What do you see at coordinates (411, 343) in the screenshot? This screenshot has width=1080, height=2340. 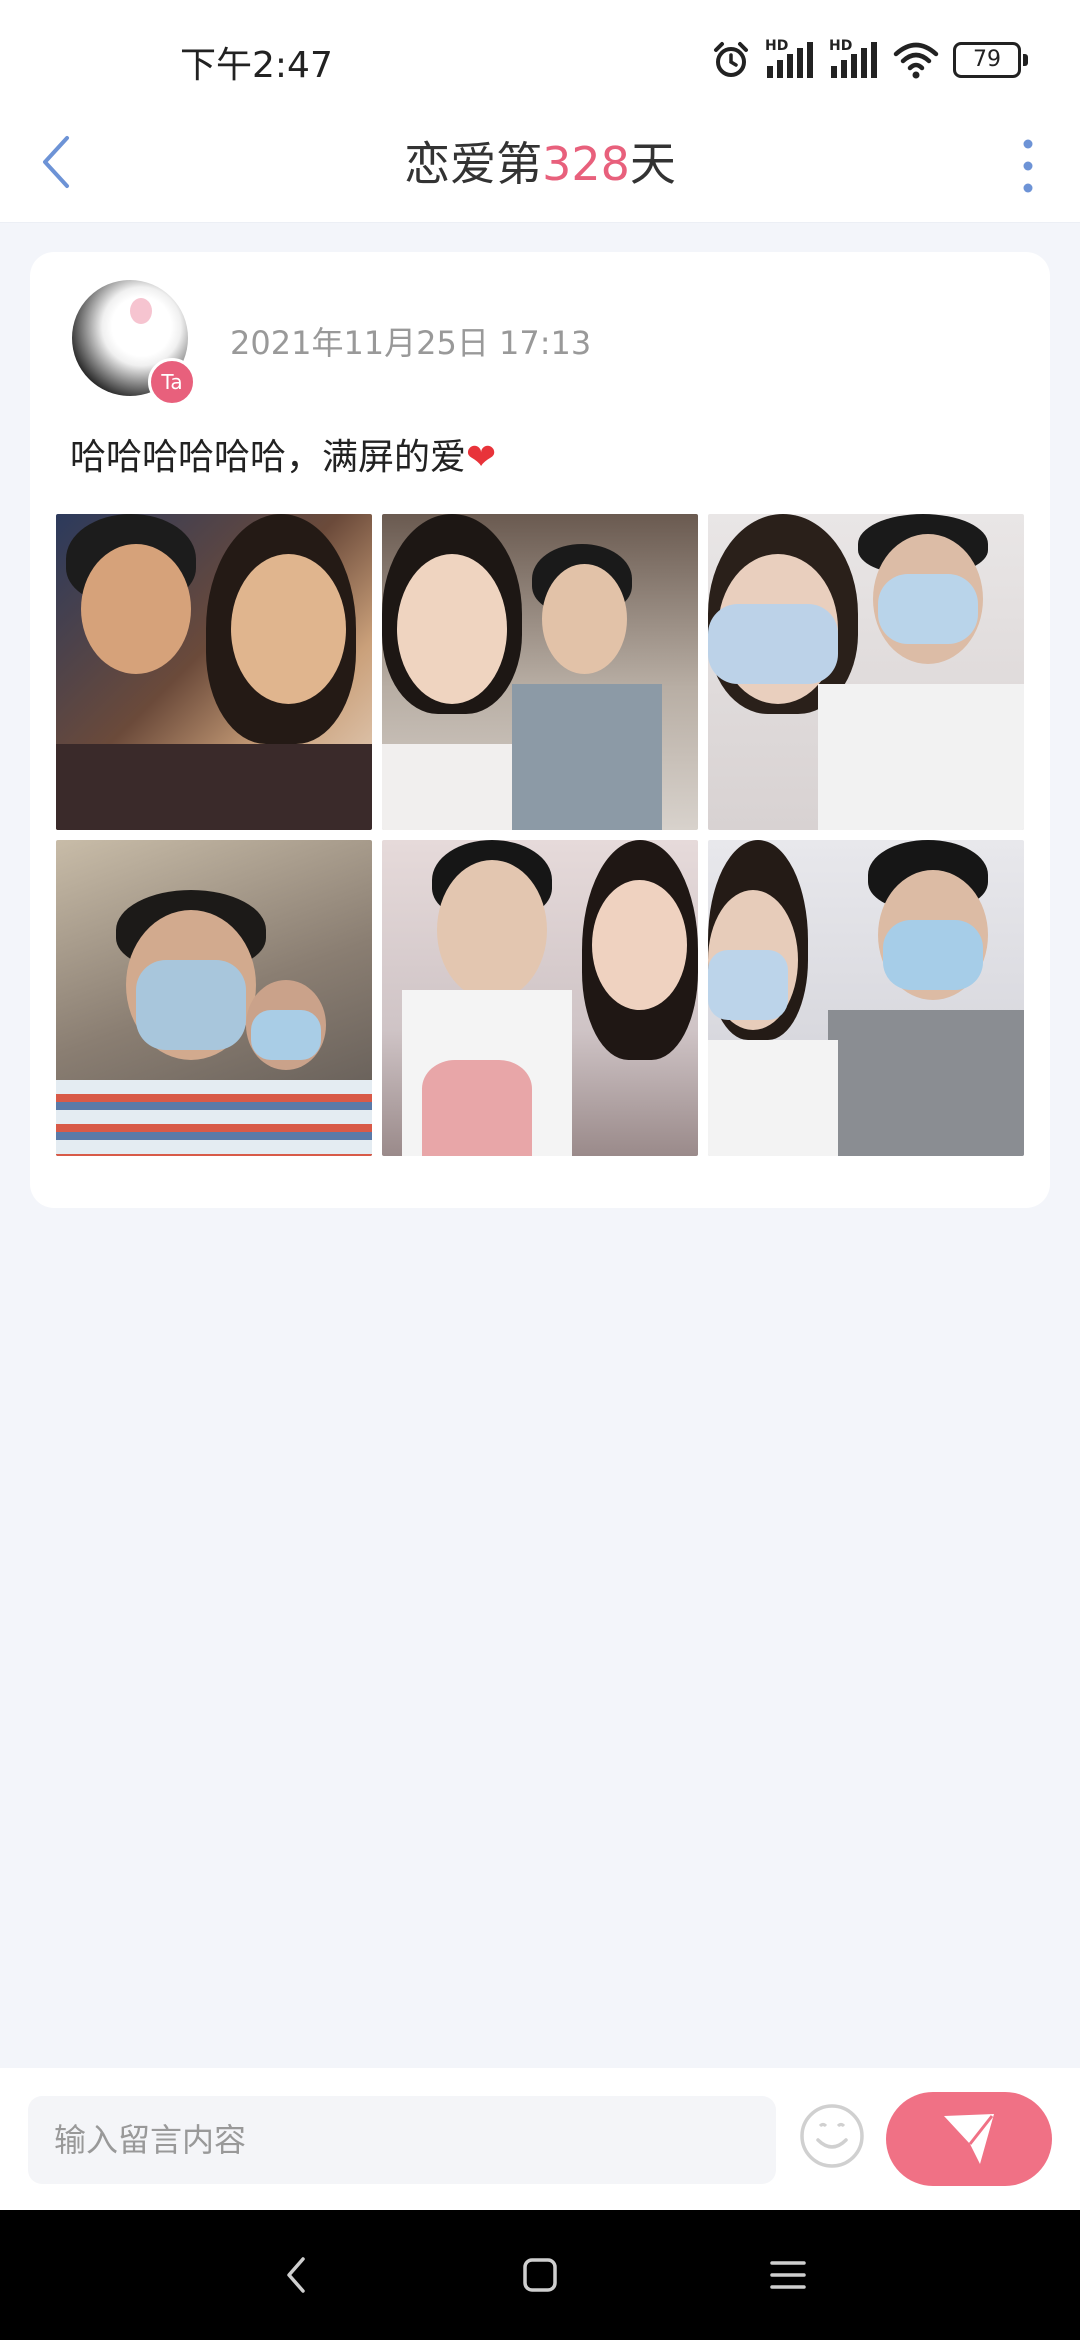 I see `post-timestamp: 2021年11月25日 17:13` at bounding box center [411, 343].